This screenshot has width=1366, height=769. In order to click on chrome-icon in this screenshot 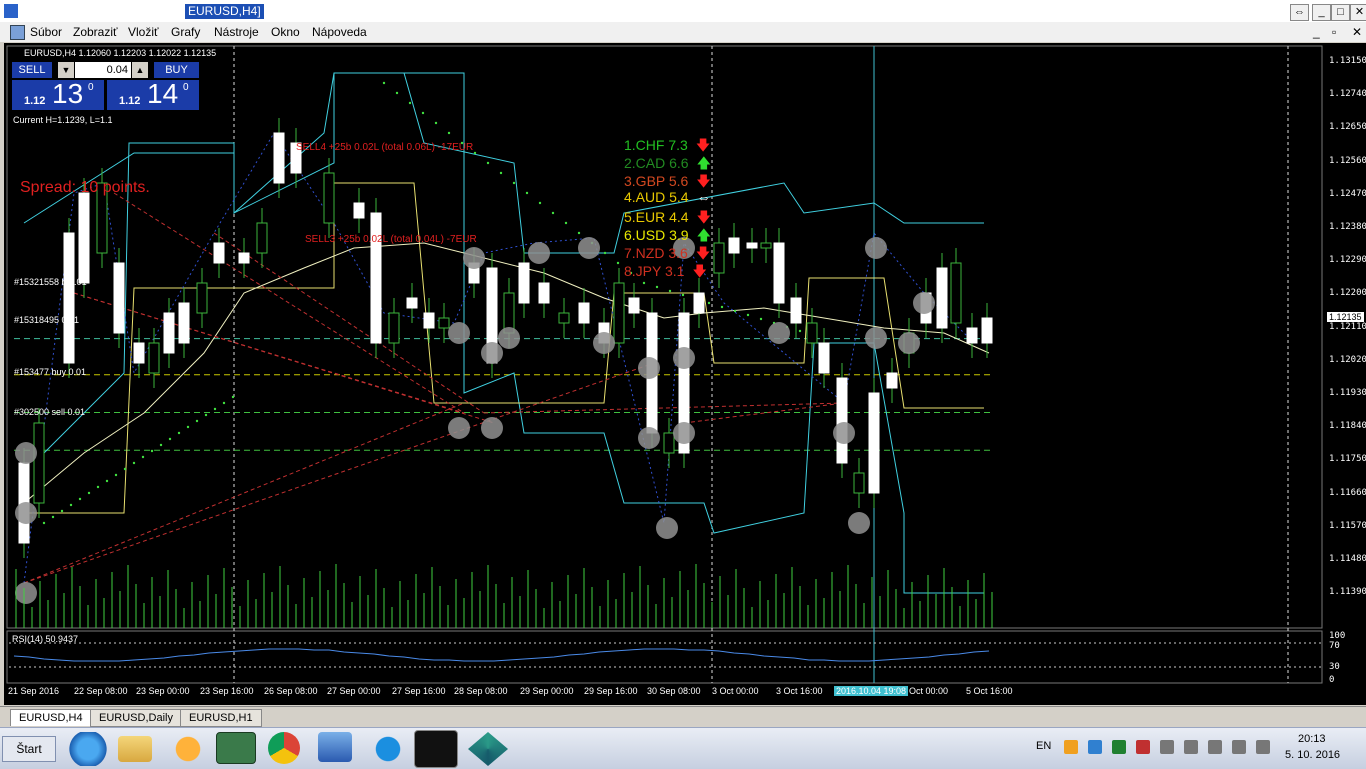, I will do `click(284, 748)`.